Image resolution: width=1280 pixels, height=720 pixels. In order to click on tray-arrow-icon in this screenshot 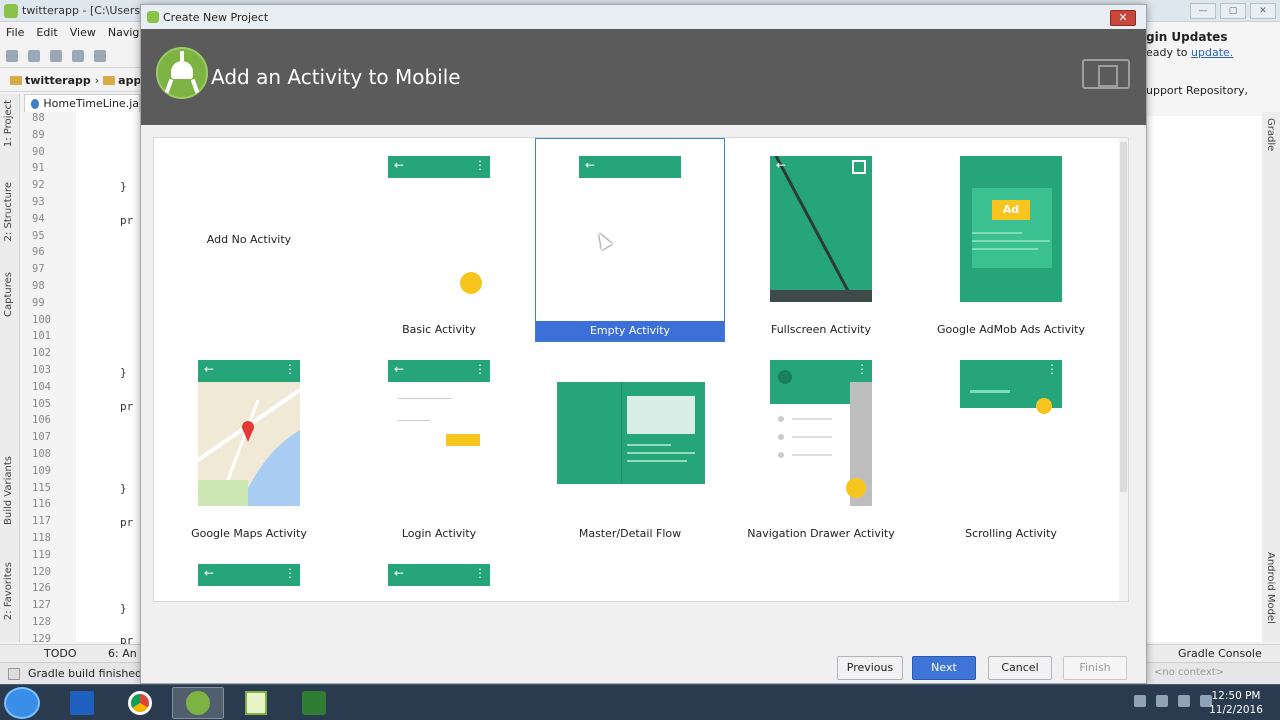, I will do `click(1140, 701)`.